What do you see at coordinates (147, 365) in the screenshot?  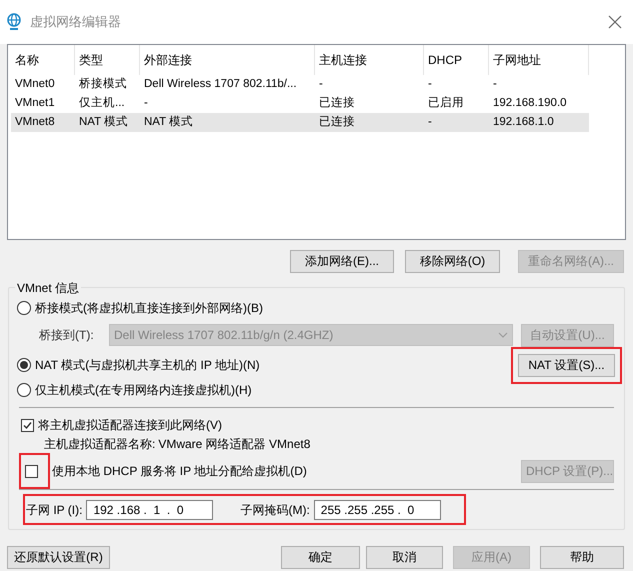 I see `radio-label: NAT 模式(与虚拟机共享主机的 IP 地址)(N)` at bounding box center [147, 365].